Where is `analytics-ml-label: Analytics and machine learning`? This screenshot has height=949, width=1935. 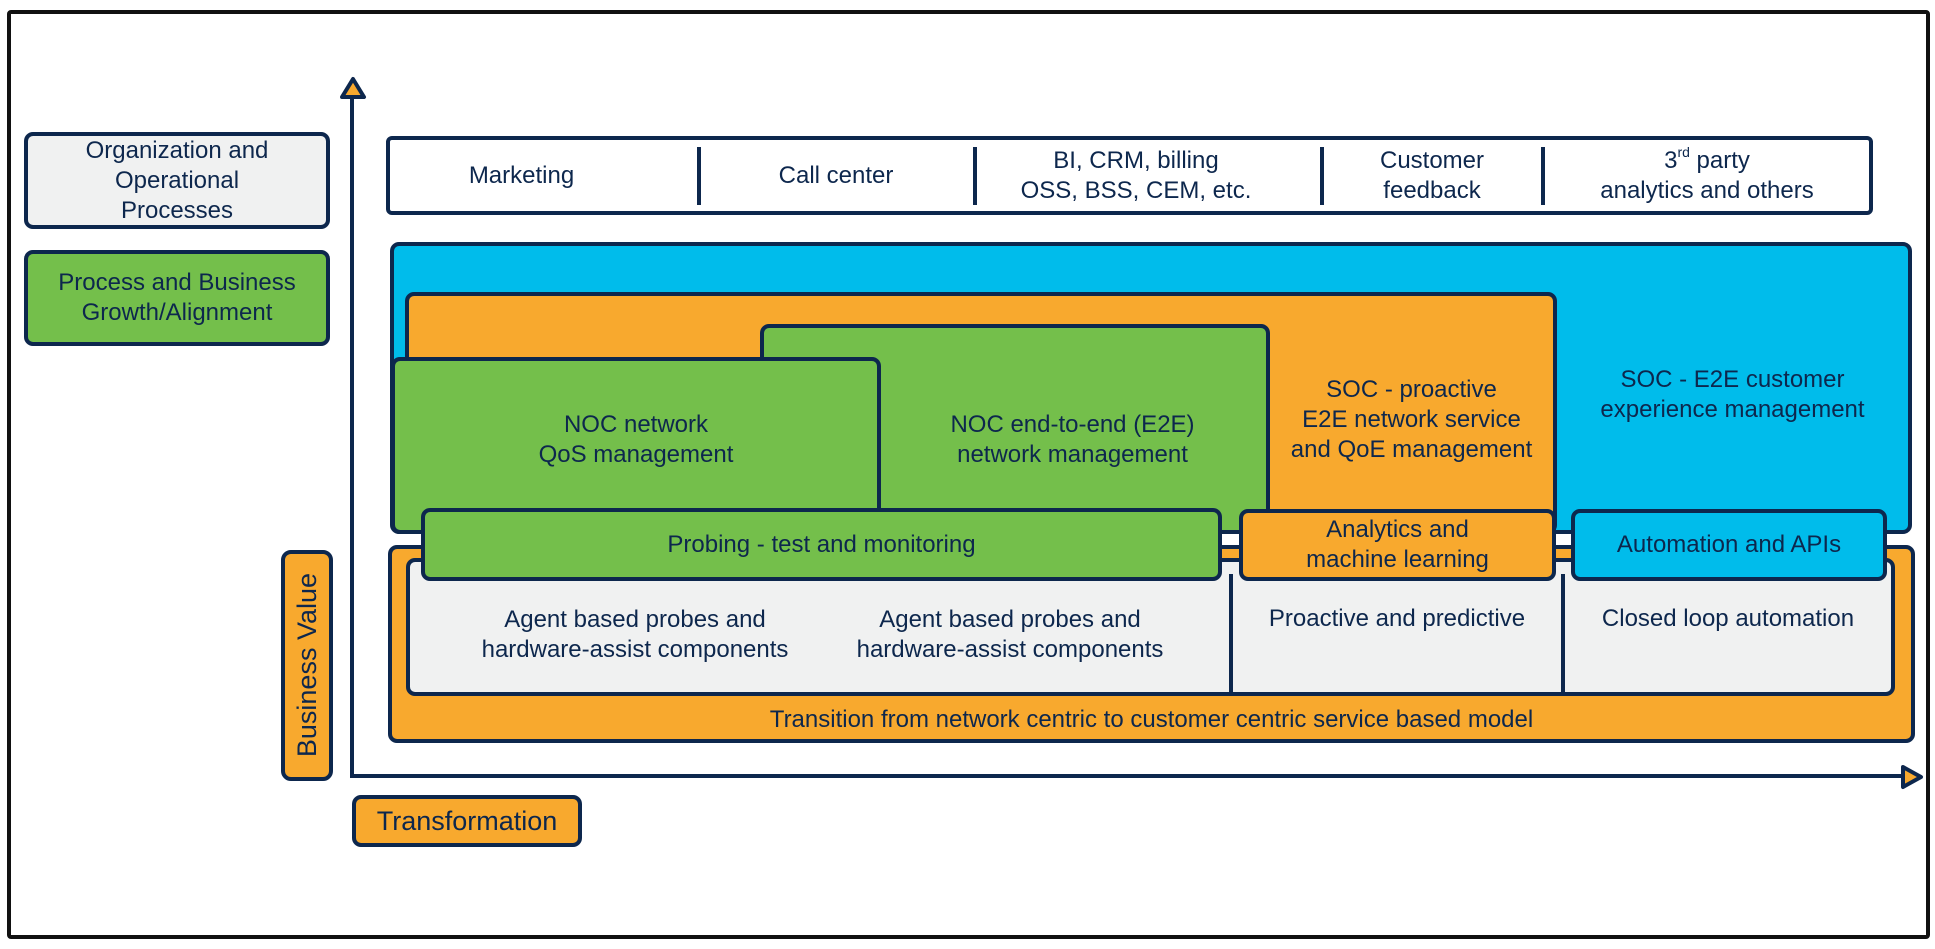 analytics-ml-label: Analytics and machine learning is located at coordinates (1397, 544).